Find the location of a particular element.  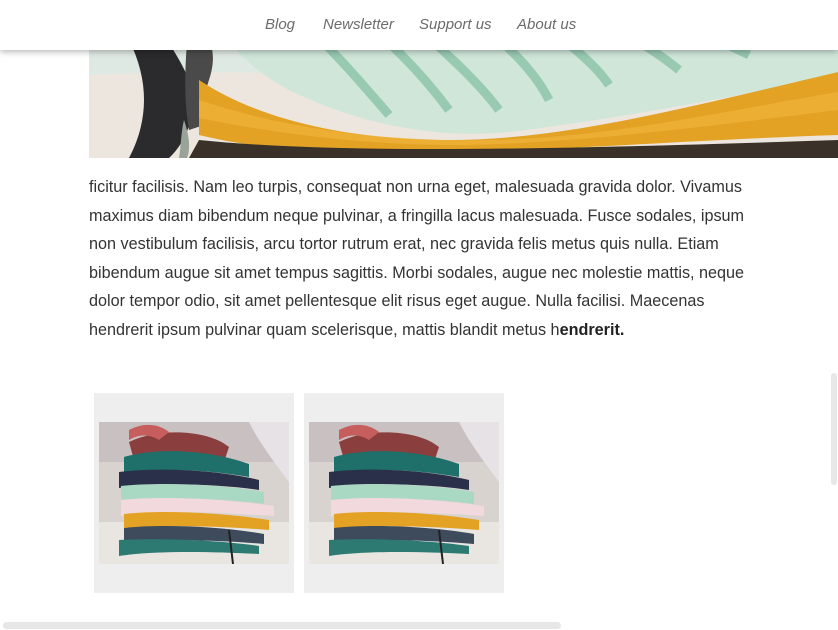

nav-link-blog: Blog is located at coordinates (280, 24).